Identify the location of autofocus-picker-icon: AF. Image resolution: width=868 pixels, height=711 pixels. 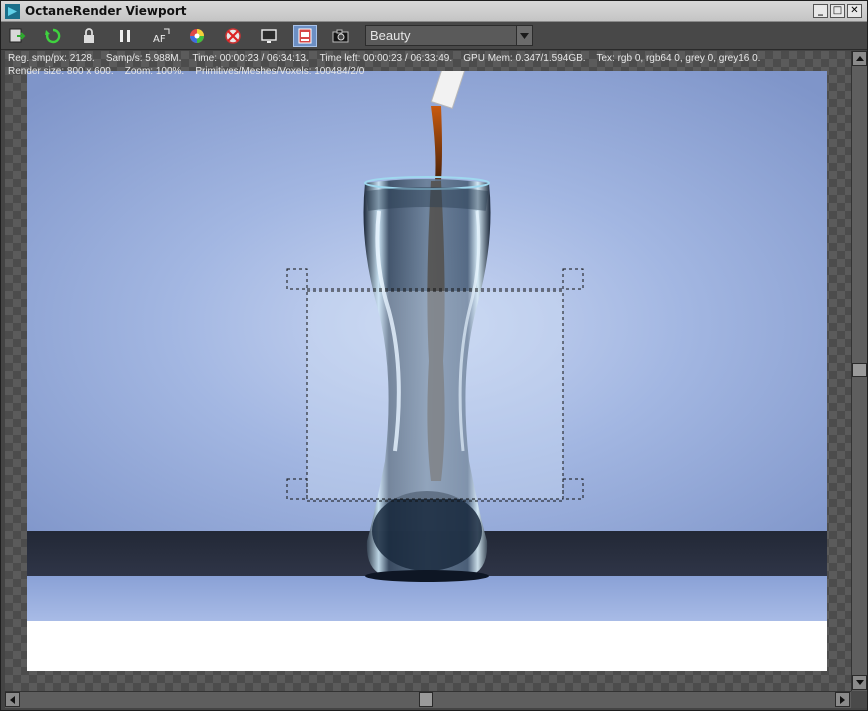
(161, 36).